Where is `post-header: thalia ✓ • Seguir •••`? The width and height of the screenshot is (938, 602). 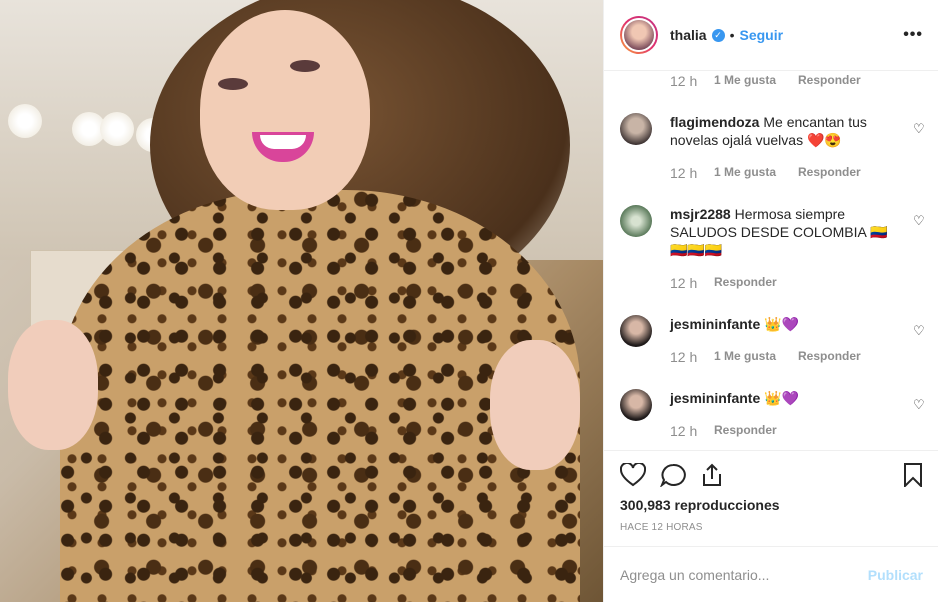
post-header: thalia ✓ • Seguir ••• is located at coordinates (771, 35).